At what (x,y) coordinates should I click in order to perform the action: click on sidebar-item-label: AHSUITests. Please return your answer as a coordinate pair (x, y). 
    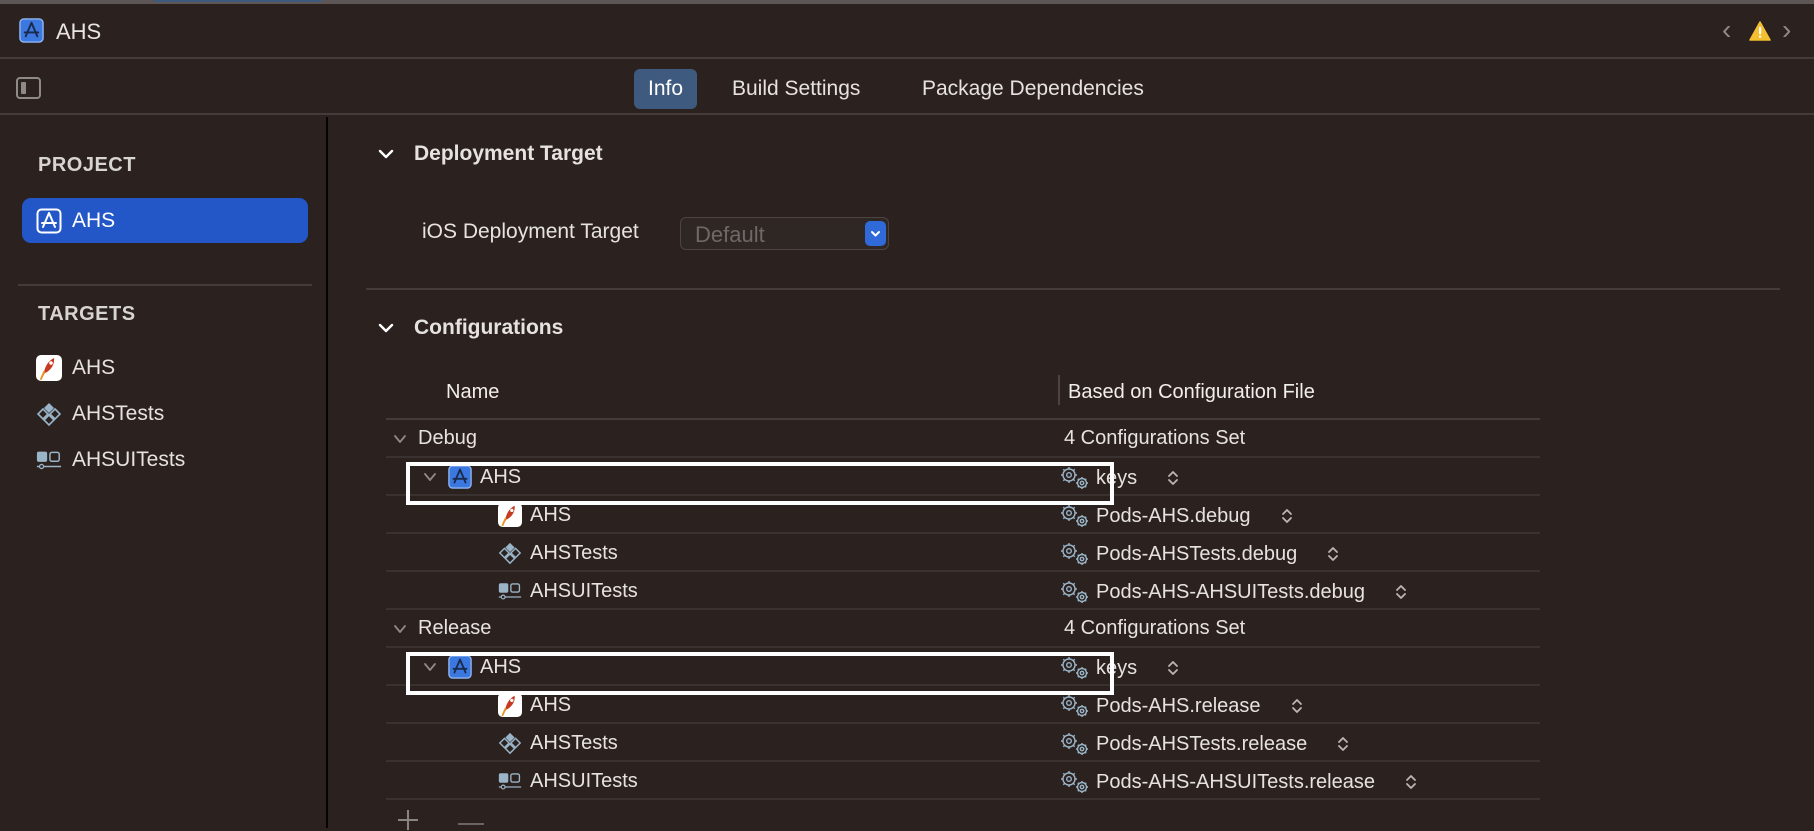
    Looking at the image, I should click on (129, 459).